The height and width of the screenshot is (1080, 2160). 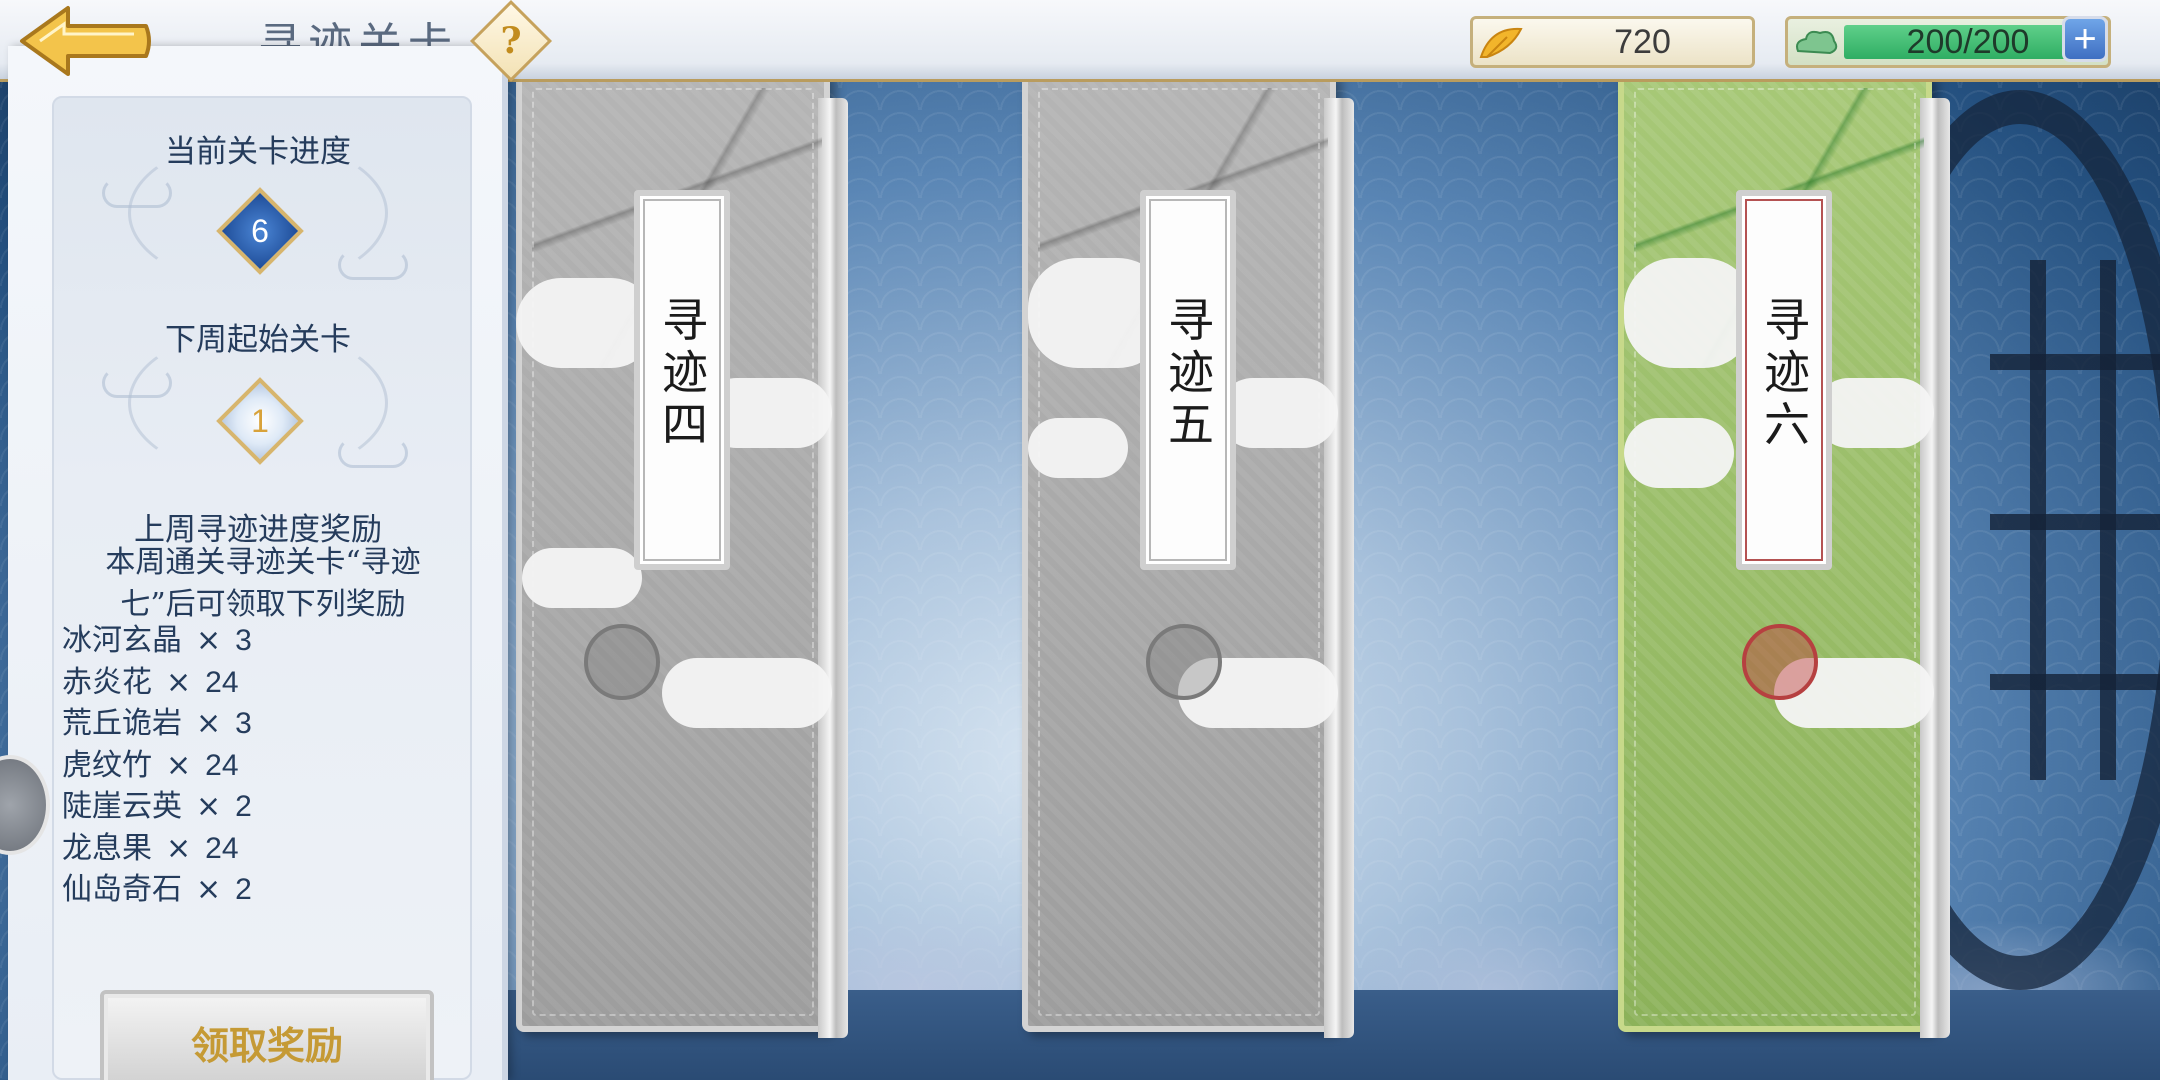 I want to click on next-week-value: 1, so click(x=260, y=420).